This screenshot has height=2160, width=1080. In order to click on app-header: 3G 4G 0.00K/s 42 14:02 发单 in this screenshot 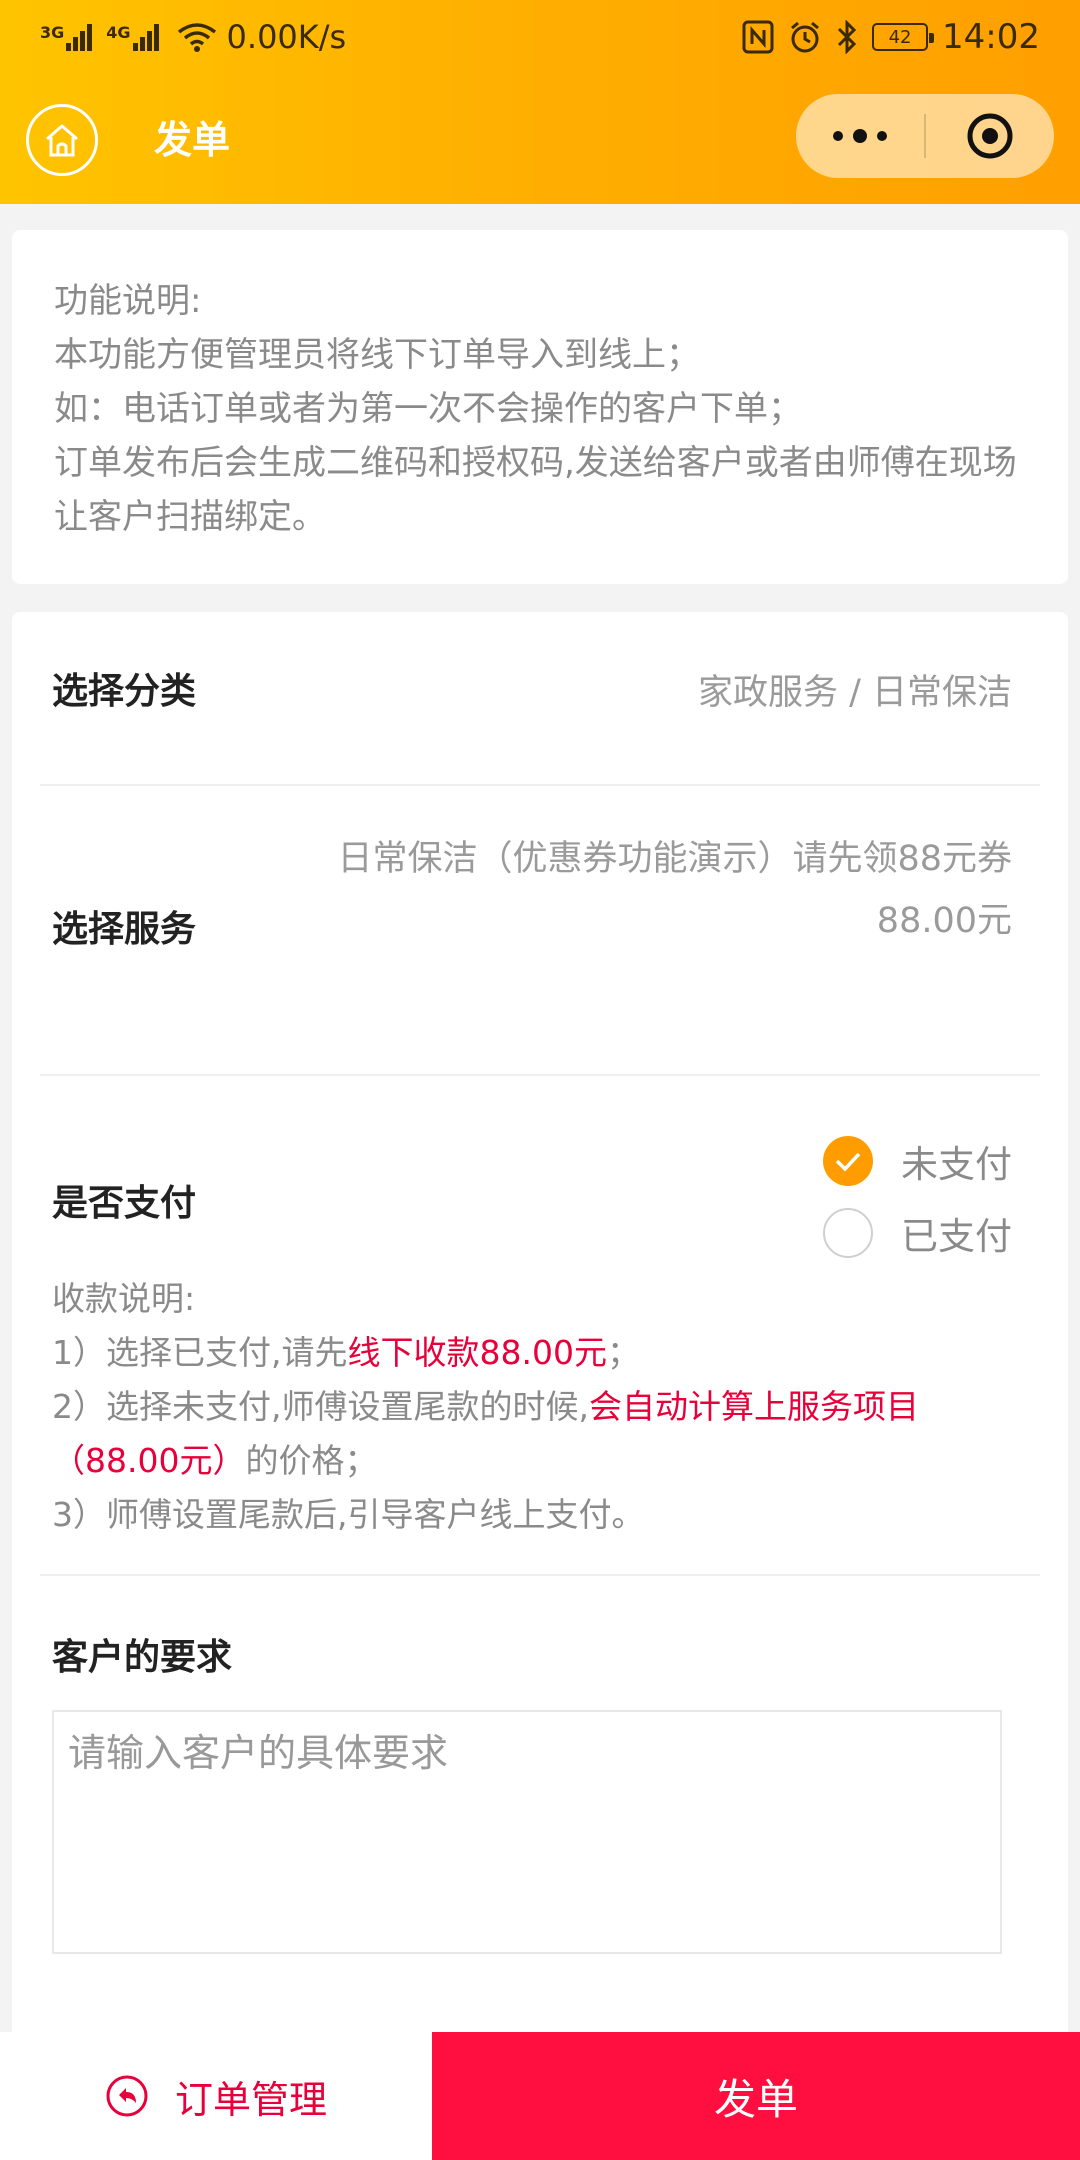, I will do `click(540, 102)`.